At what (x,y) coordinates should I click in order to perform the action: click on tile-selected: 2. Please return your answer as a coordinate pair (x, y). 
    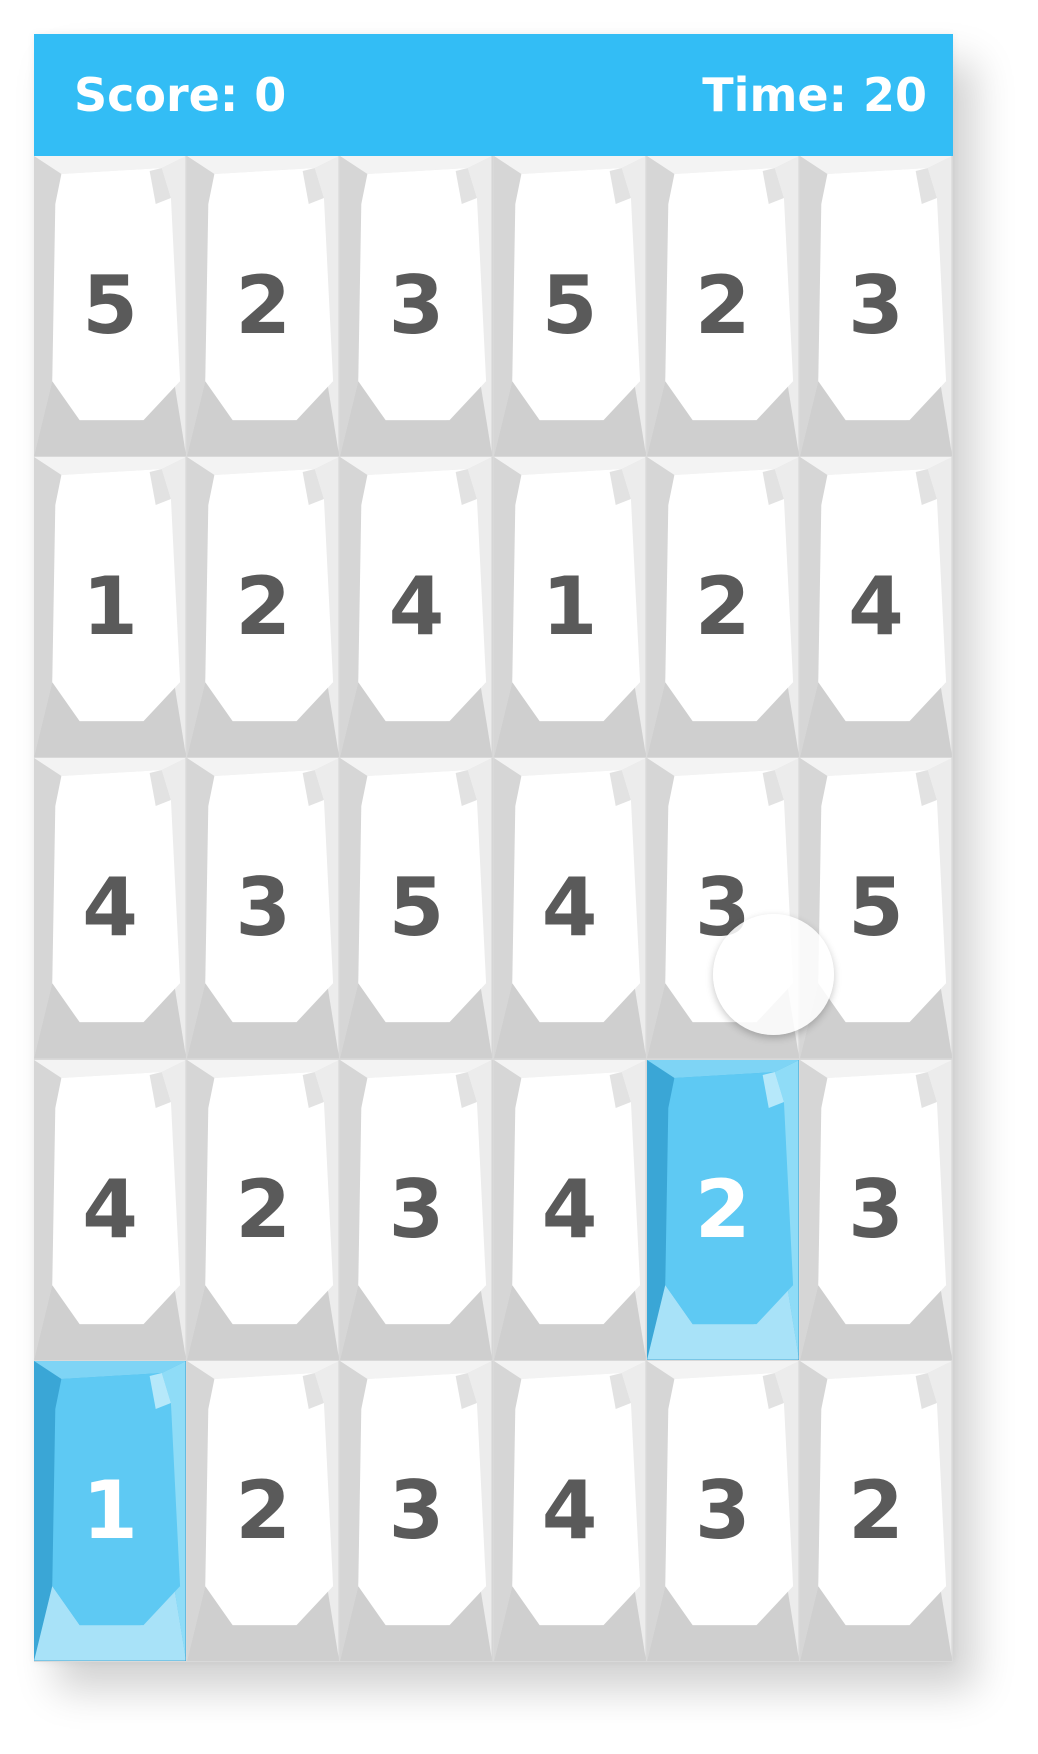
    Looking at the image, I should click on (723, 1210).